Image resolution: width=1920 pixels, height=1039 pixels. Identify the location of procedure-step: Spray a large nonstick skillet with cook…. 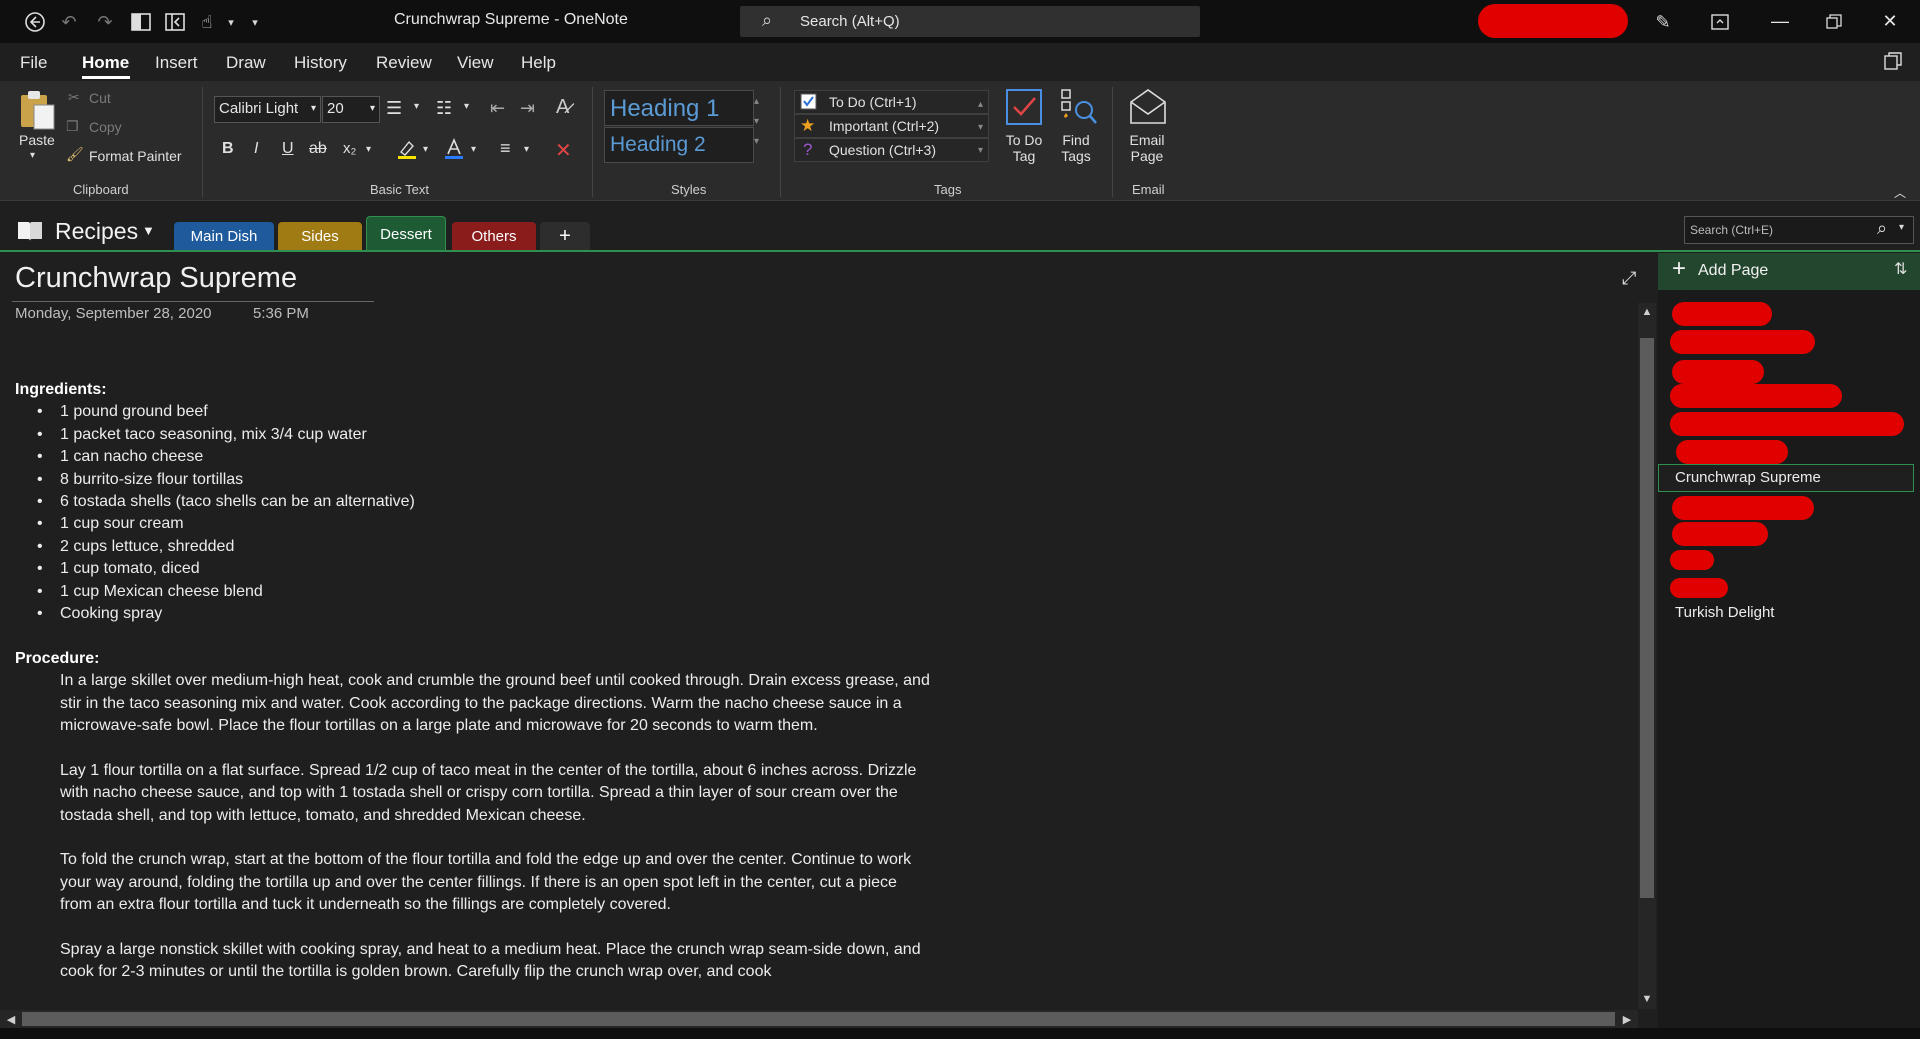
(490, 960).